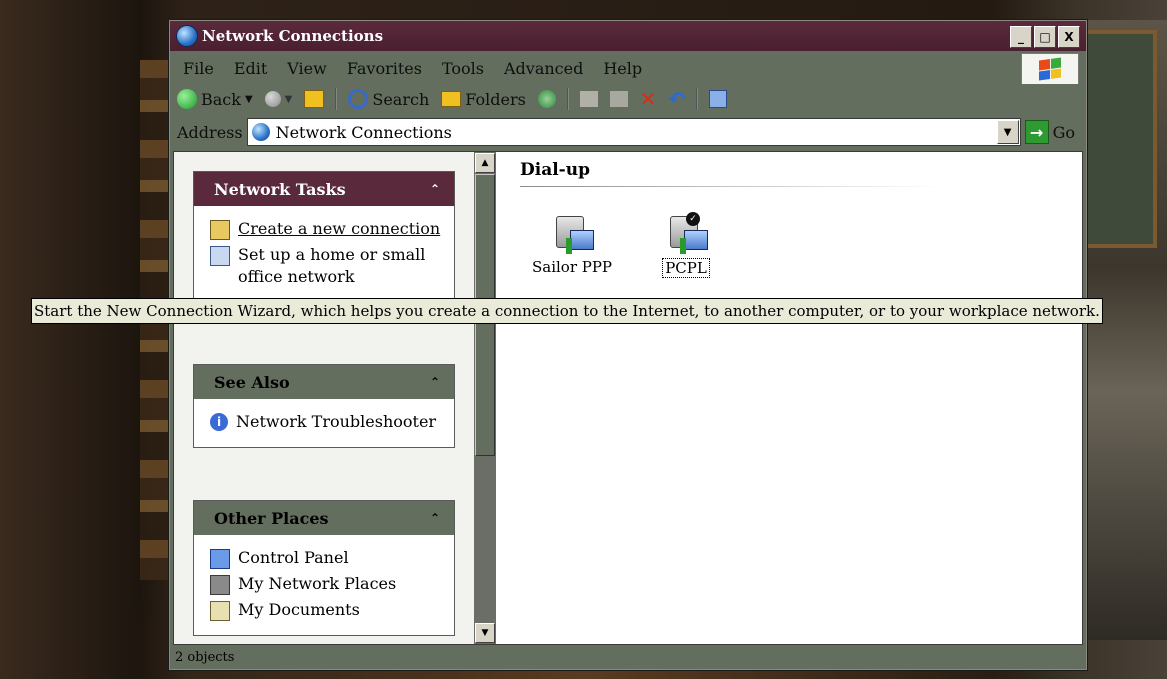  I want to click on task-network-troubleshooter: i Network Troubleshooter, so click(326, 422).